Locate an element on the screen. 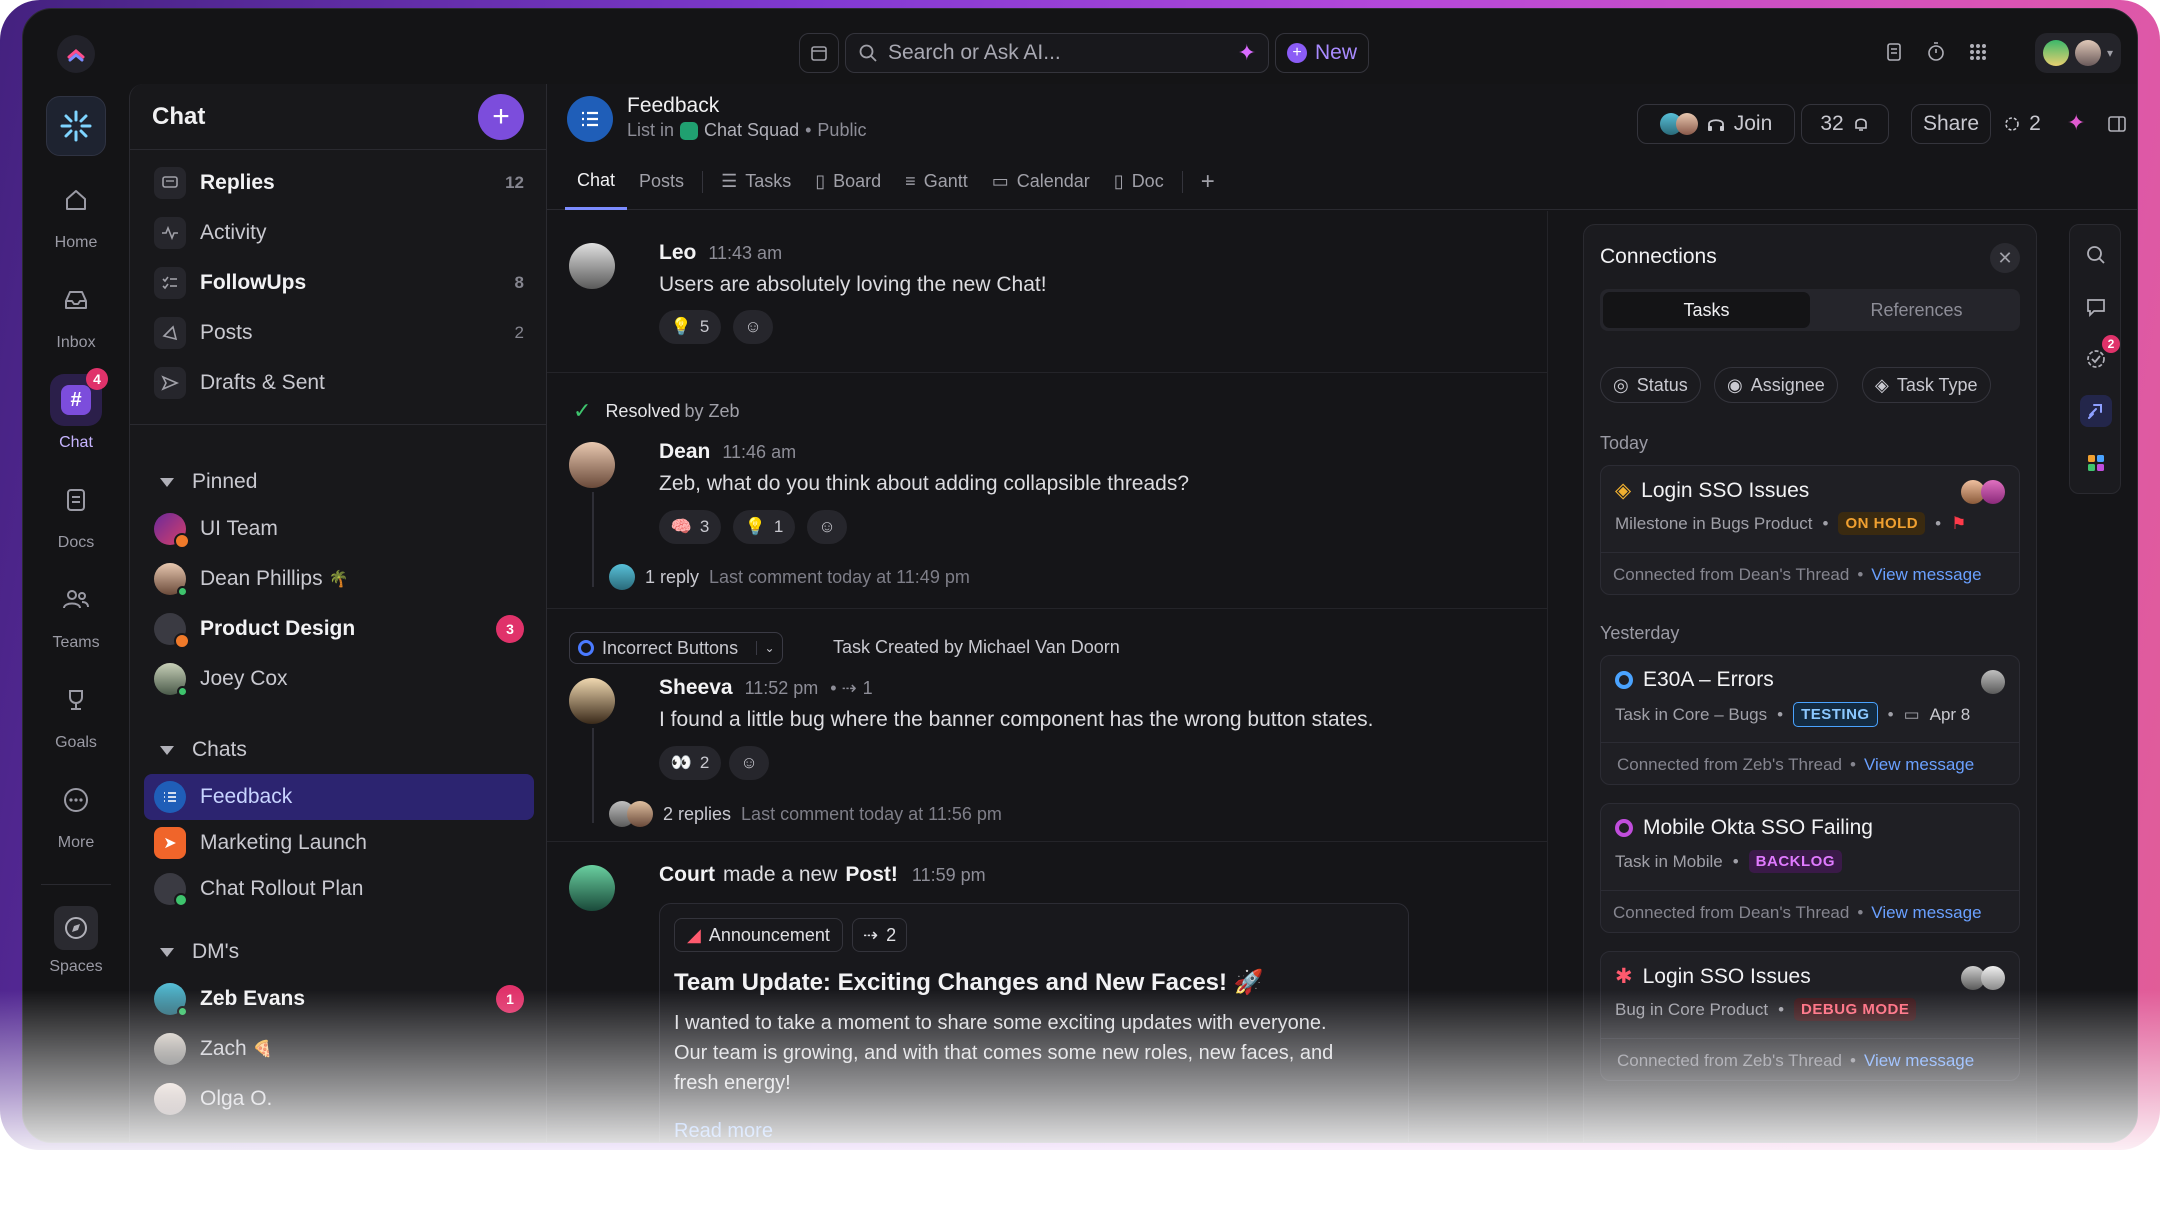 This screenshot has height=1216, width=2160. apps-grid-icon is located at coordinates (1978, 52).